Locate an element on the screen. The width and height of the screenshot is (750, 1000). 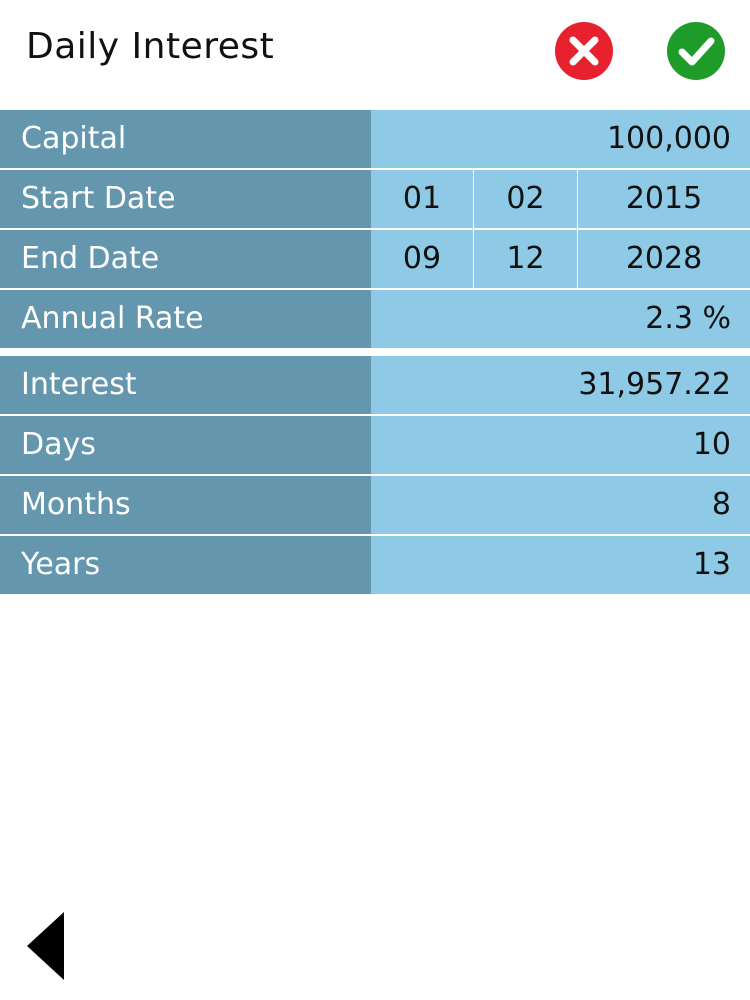
annual-rate-row: Annual Rate 2.3 % is located at coordinates (375, 319).